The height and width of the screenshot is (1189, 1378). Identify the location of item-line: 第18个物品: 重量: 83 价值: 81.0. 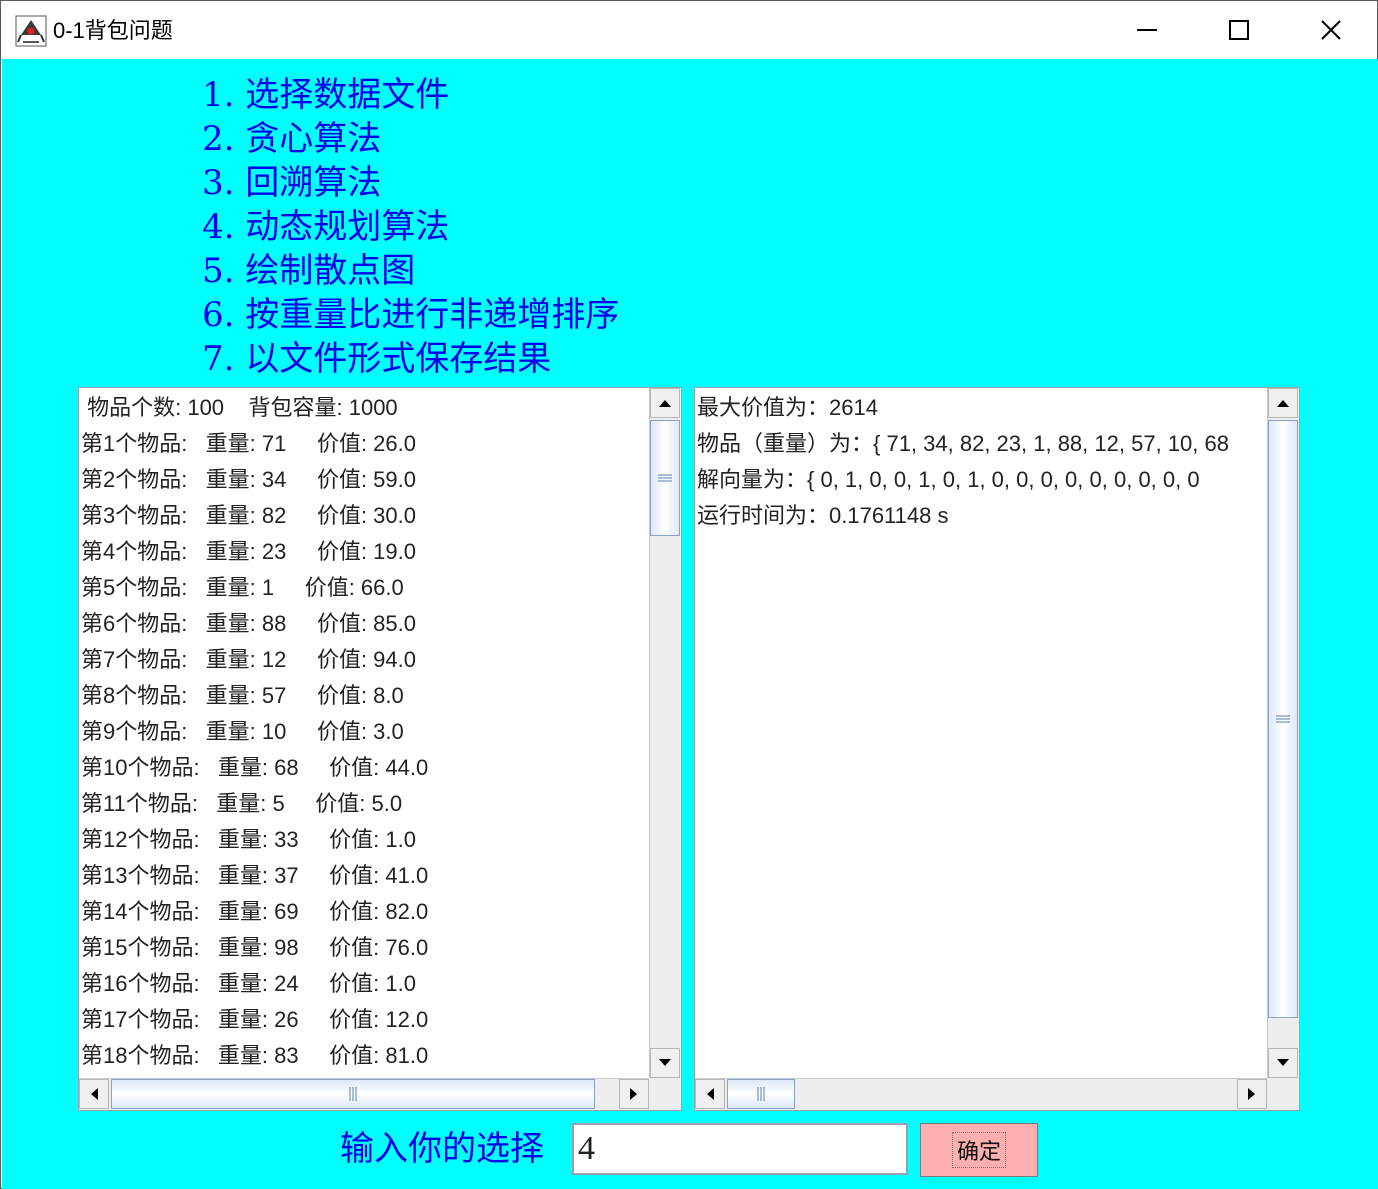
(255, 1055).